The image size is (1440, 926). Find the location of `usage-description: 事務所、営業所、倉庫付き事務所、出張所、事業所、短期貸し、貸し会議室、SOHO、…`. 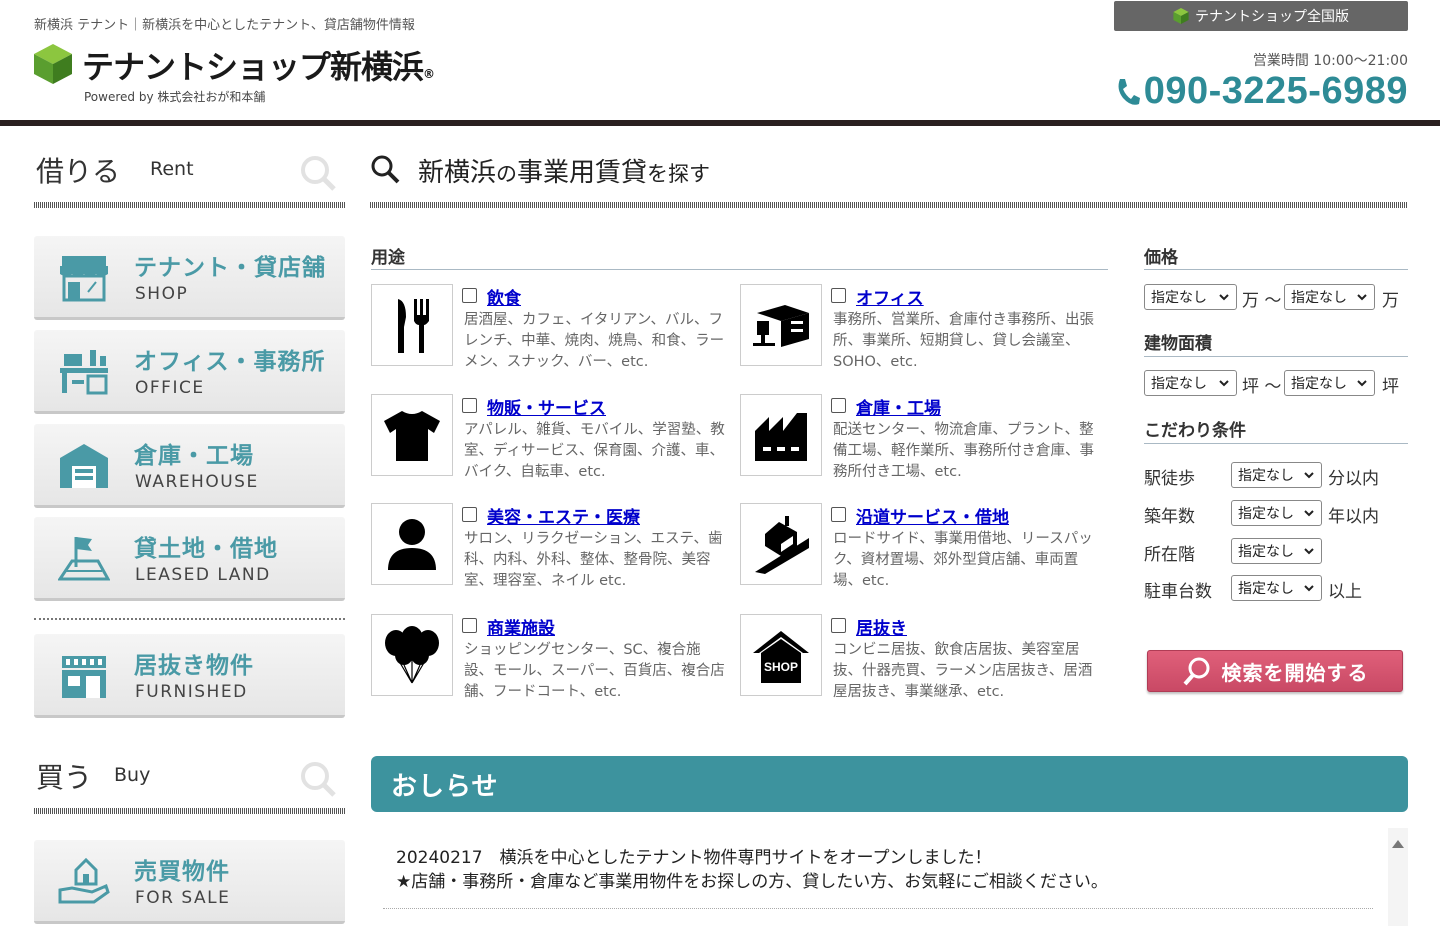

usage-description: 事務所、営業所、倉庫付き事務所、出張所、事業所、短期貸し、貸し会議室、SOHO、… is located at coordinates (963, 341).